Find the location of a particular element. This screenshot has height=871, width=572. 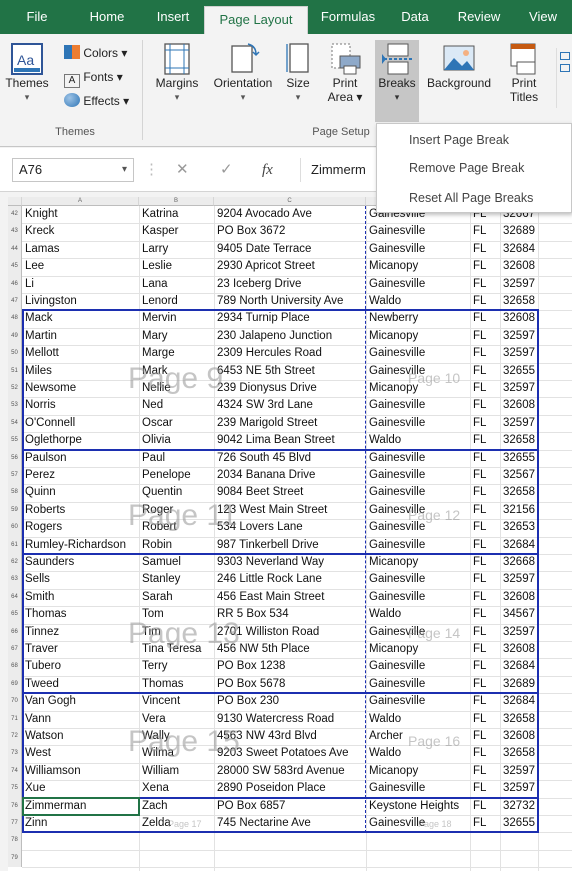

row-number: 53 is located at coordinates (15, 406).